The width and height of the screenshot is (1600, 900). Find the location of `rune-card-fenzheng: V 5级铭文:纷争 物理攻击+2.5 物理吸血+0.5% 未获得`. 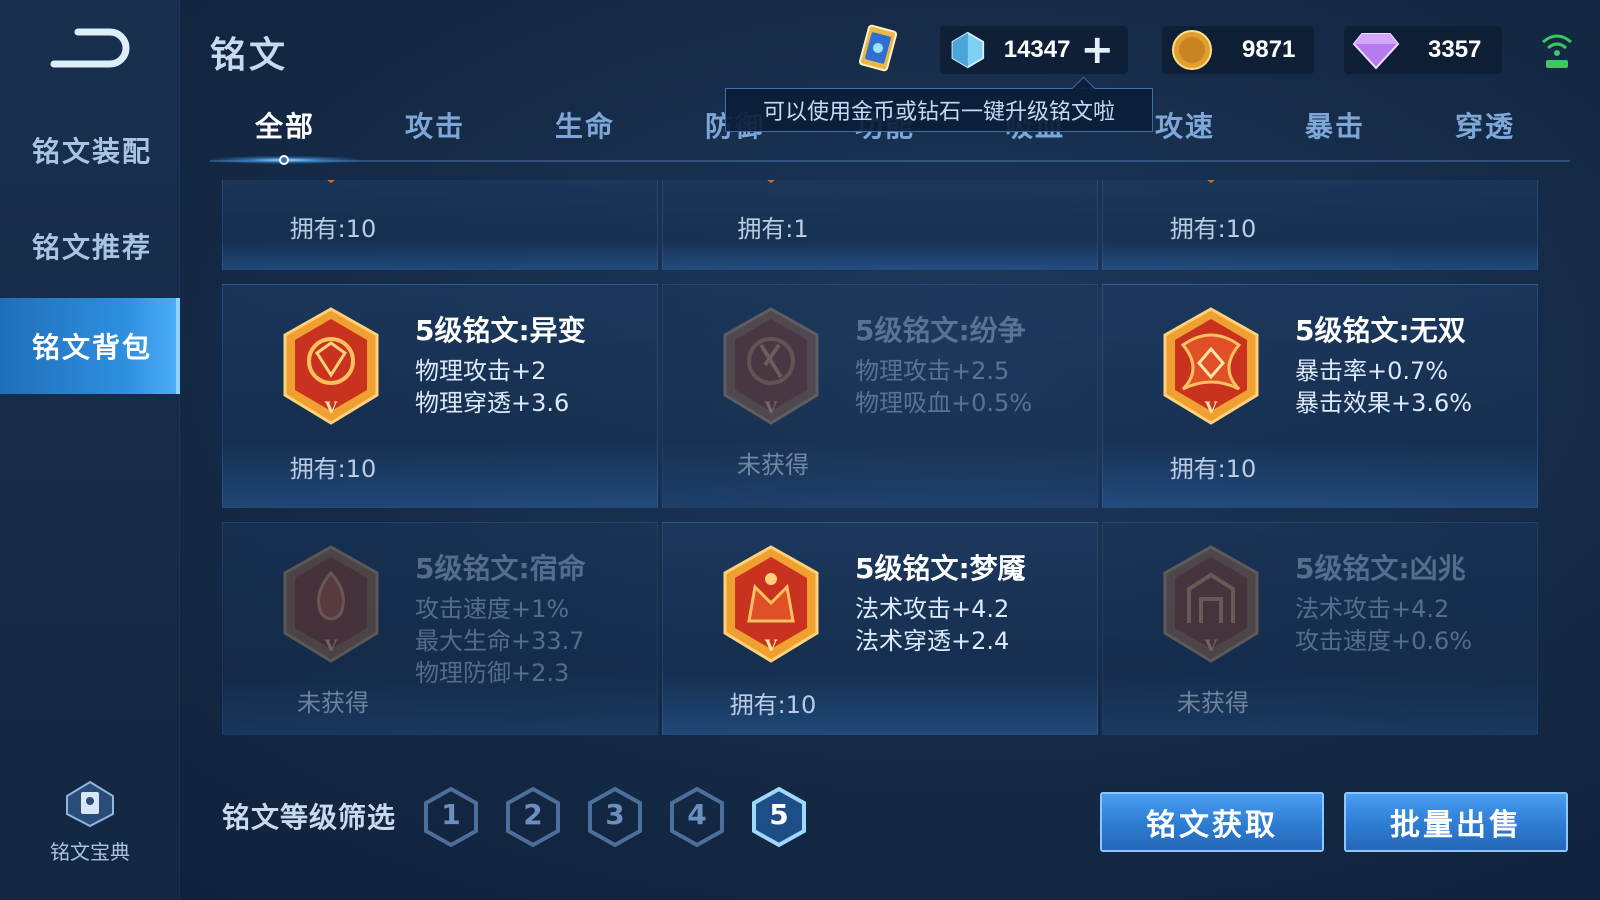

rune-card-fenzheng: V 5级铭文:纷争 物理攻击+2.5 物理吸血+0.5% 未获得 is located at coordinates (880, 396).